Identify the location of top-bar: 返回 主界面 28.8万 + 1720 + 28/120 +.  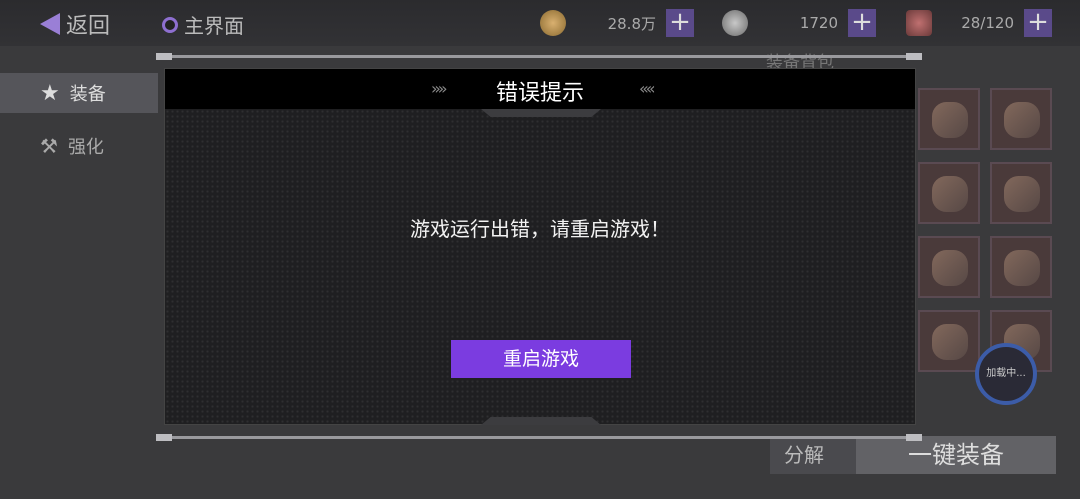
(540, 23).